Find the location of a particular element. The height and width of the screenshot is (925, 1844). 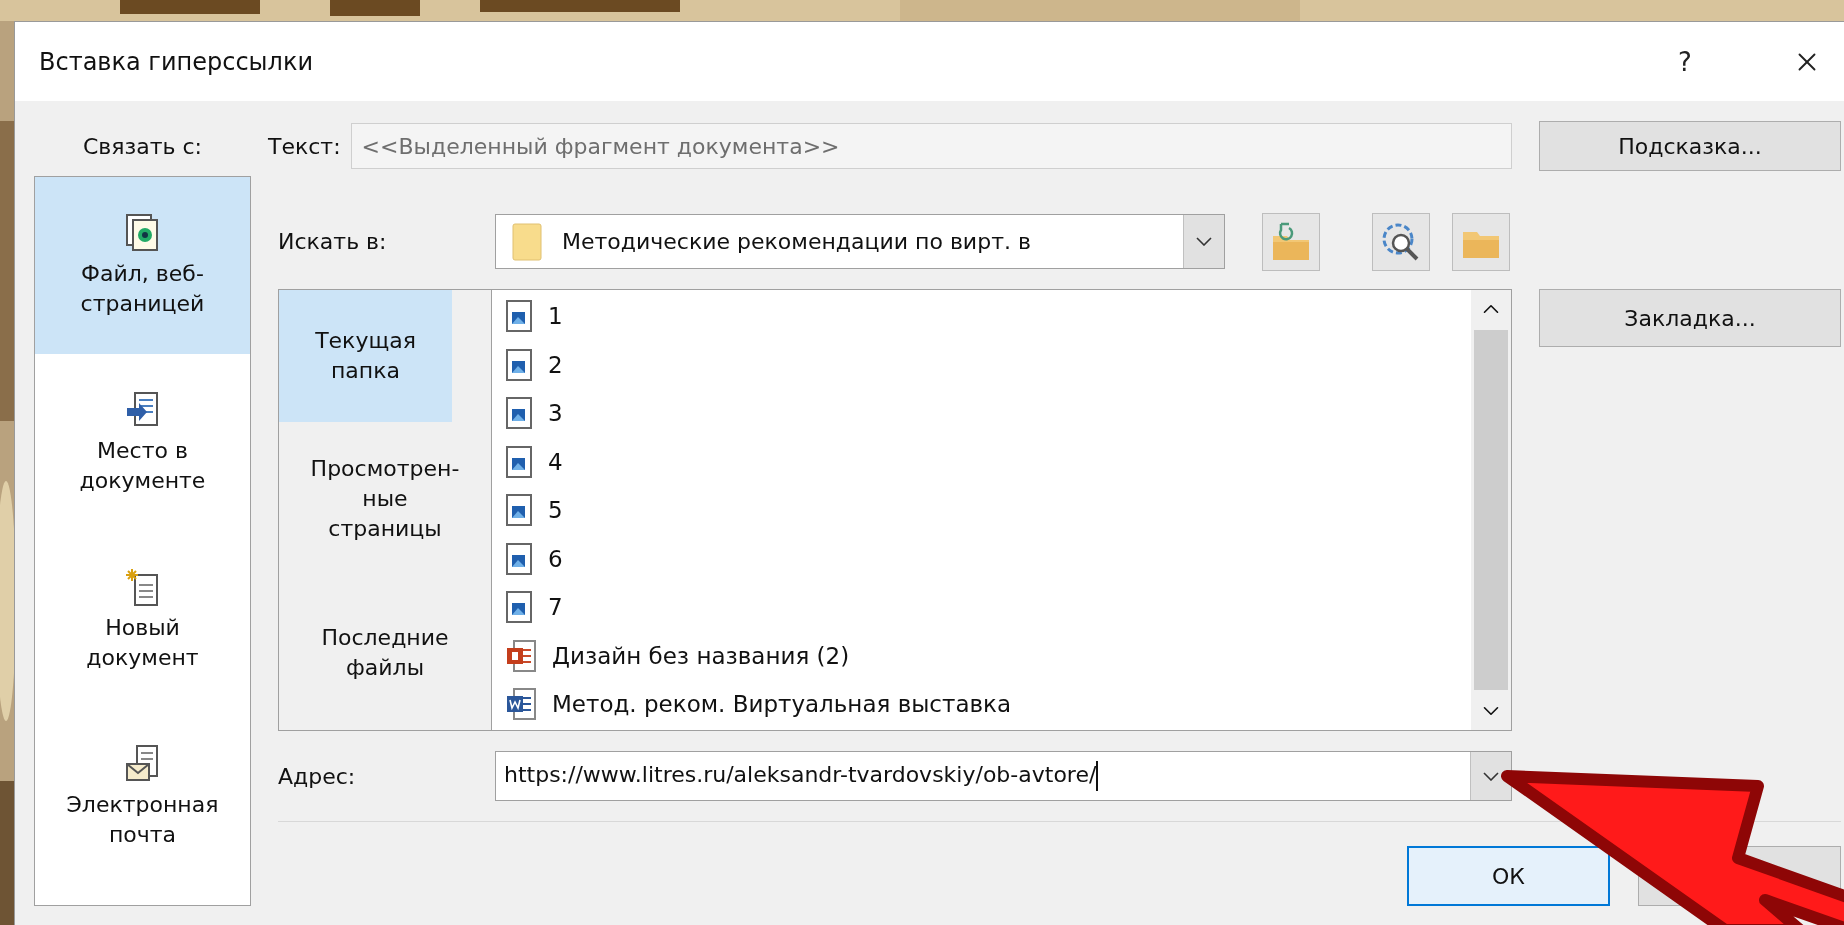

file-item: 7 is located at coordinates (981, 607).